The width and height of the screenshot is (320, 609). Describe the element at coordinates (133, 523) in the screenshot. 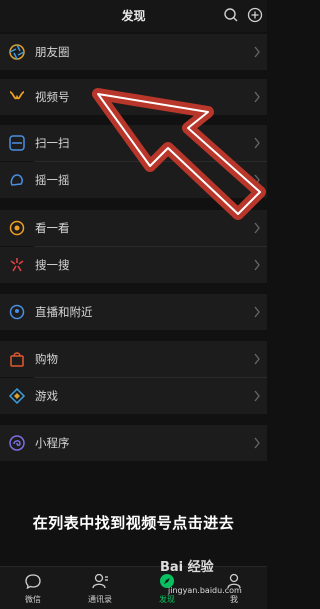

I see `instruction-caption: 在列表中找到视频号点击进去` at that location.